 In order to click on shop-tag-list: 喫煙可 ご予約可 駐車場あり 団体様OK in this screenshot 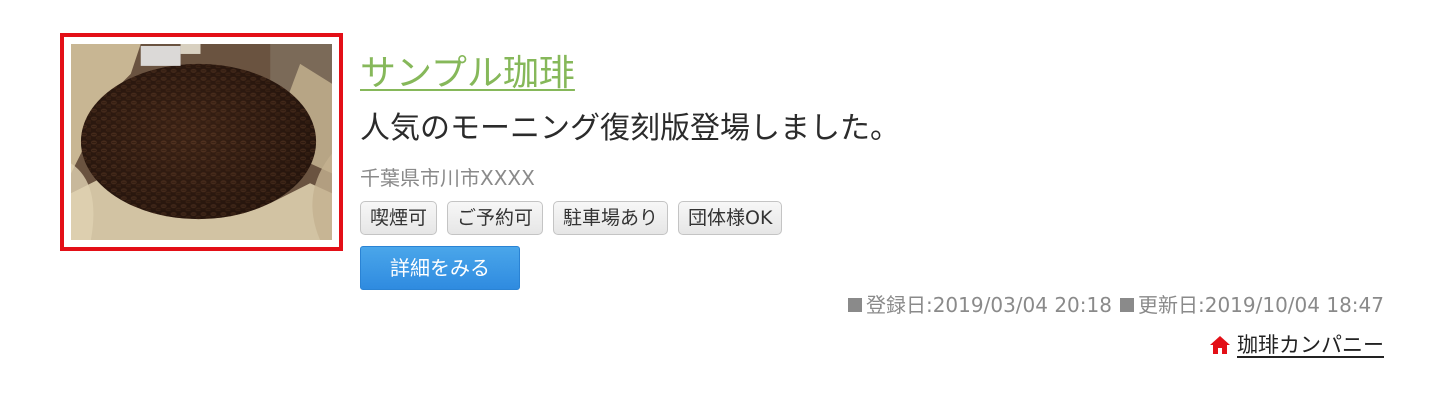, I will do `click(571, 218)`.